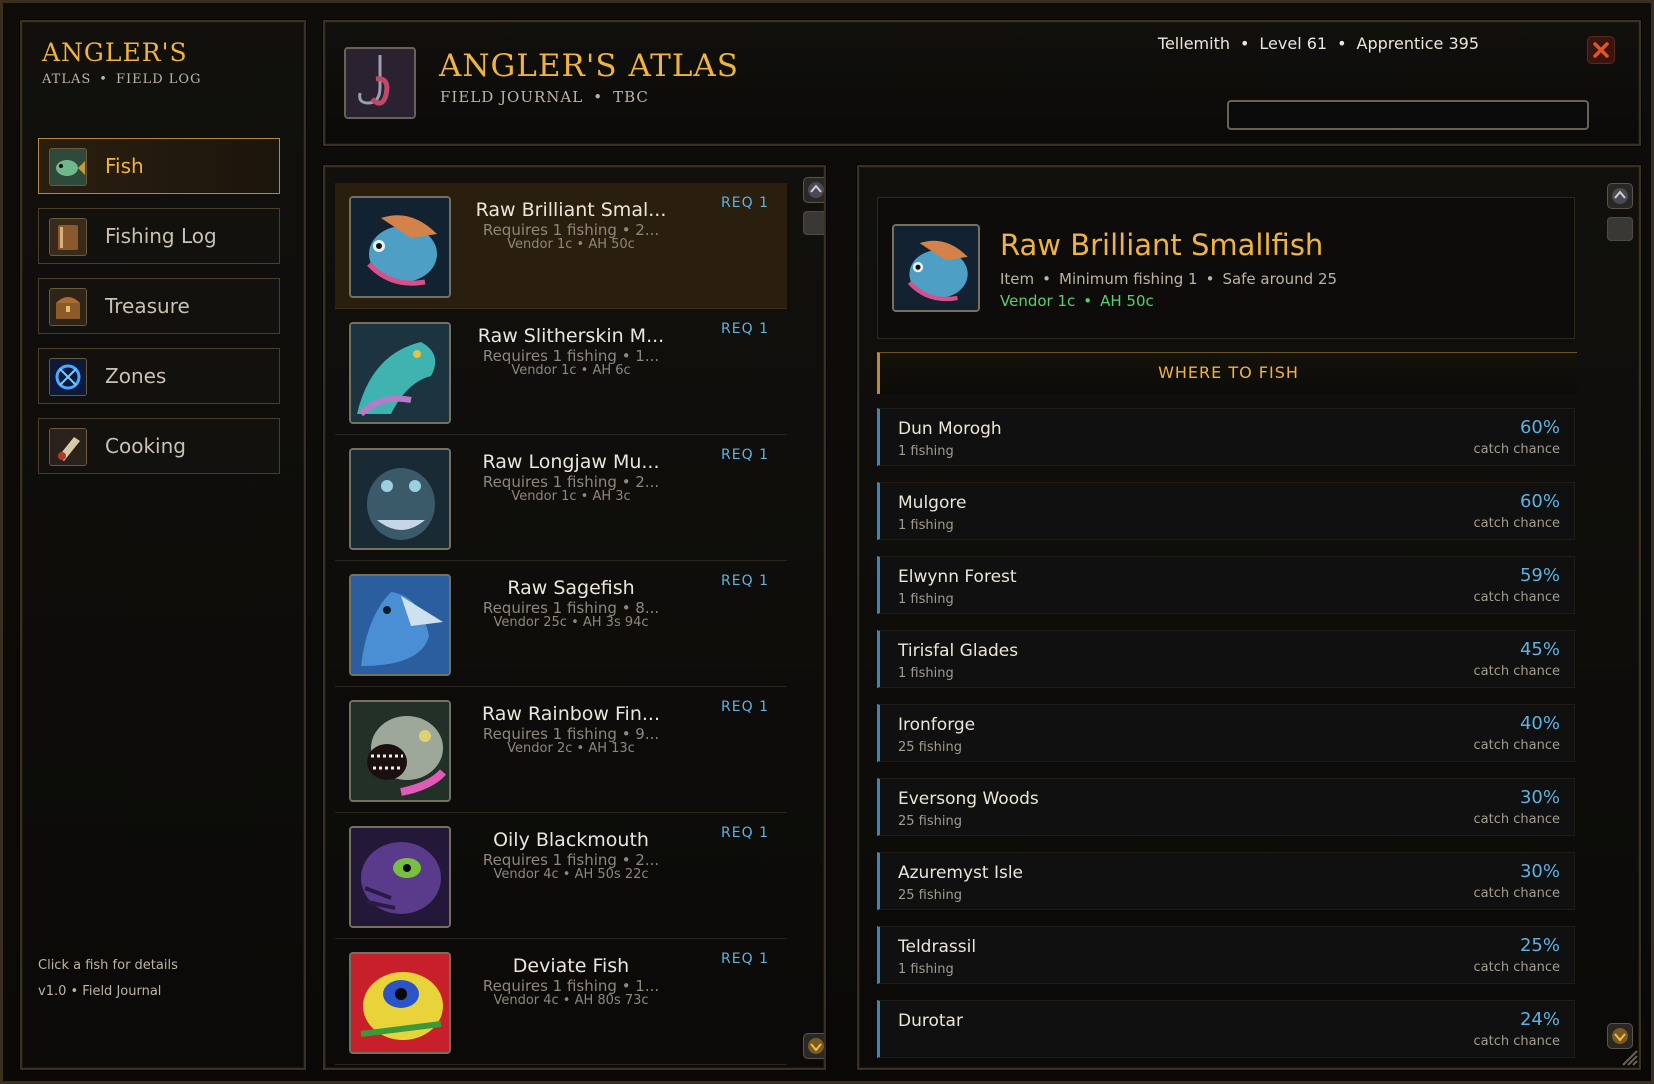 Image resolution: width=1654 pixels, height=1084 pixels. What do you see at coordinates (1539, 945) in the screenshot?
I see `zone-catch-percent: 25%` at bounding box center [1539, 945].